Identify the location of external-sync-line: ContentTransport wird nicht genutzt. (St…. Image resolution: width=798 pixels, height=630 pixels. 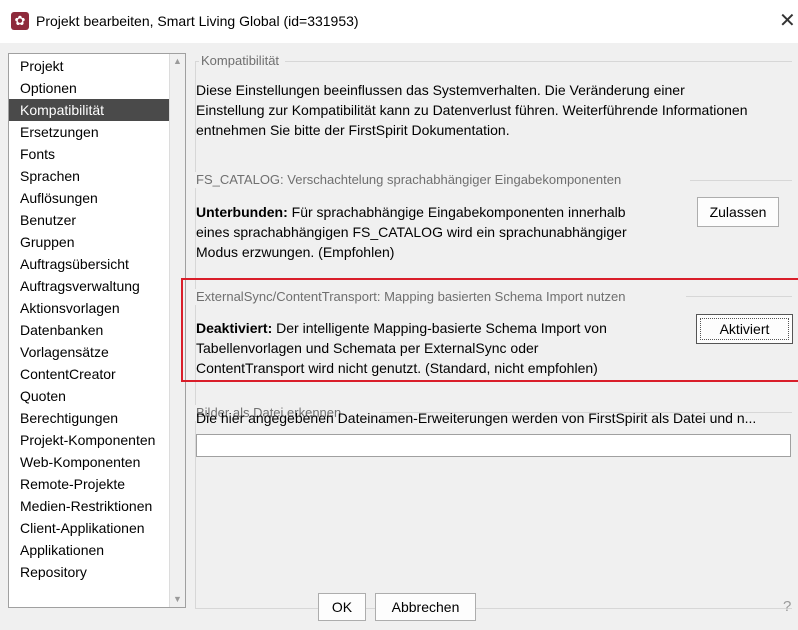
(397, 368).